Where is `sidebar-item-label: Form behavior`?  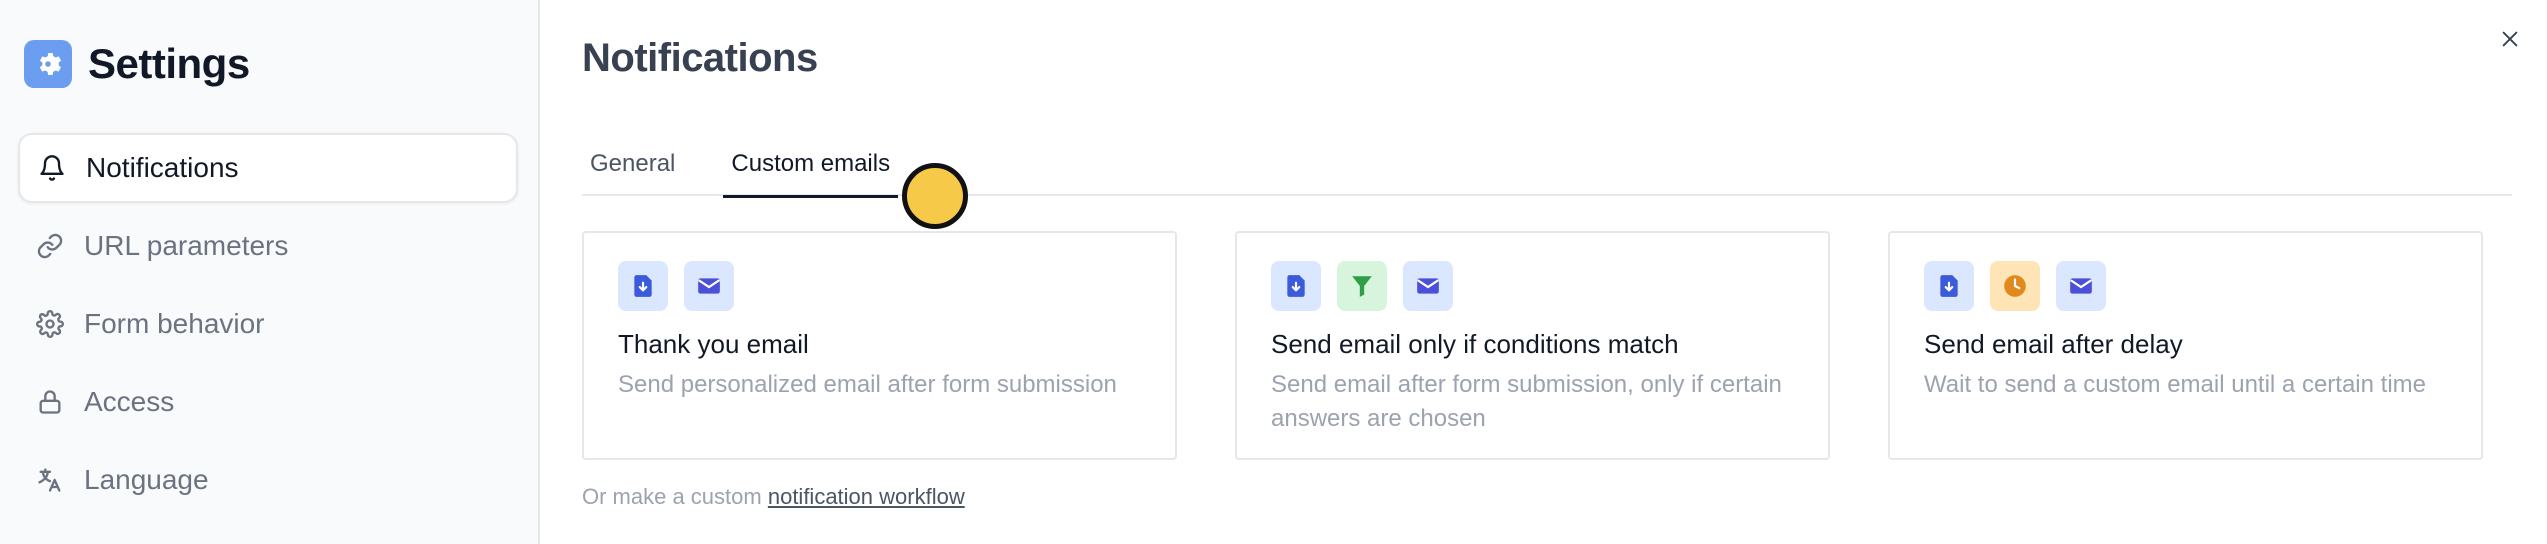 sidebar-item-label: Form behavior is located at coordinates (174, 323).